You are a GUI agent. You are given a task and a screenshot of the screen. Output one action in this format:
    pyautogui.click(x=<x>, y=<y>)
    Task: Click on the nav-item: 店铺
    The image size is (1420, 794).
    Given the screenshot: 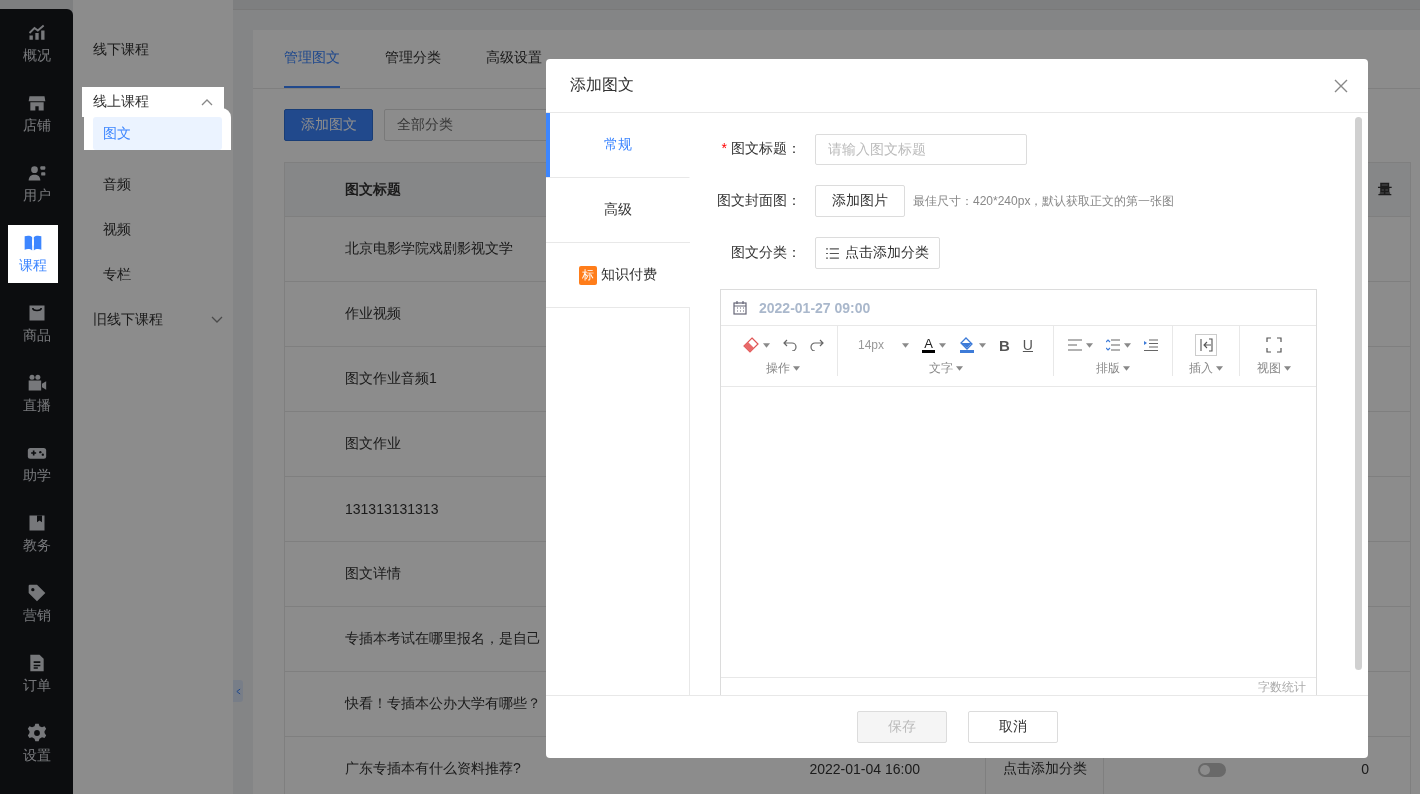 What is the action you would take?
    pyautogui.click(x=36, y=114)
    